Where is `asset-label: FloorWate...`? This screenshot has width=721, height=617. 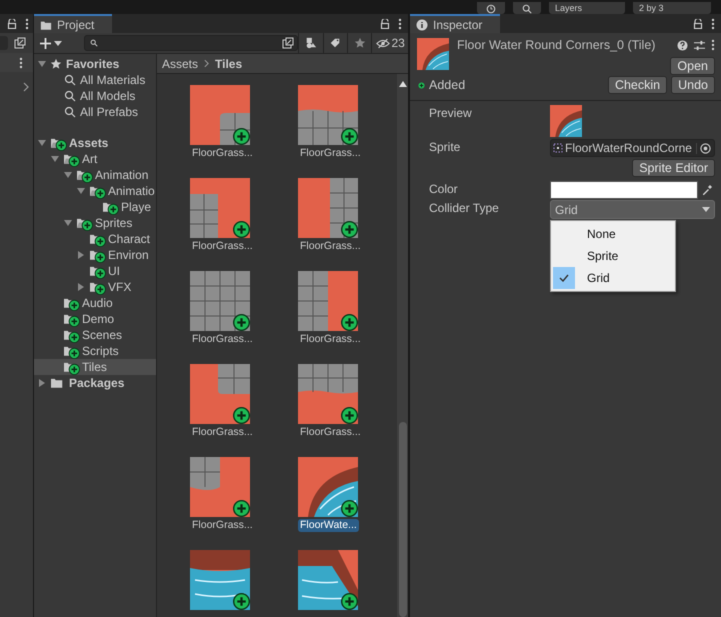 asset-label: FloorWate... is located at coordinates (328, 525).